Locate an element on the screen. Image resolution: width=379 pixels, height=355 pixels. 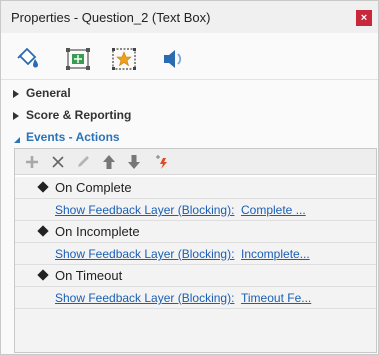
event-row: On Complete is located at coordinates (195, 188).